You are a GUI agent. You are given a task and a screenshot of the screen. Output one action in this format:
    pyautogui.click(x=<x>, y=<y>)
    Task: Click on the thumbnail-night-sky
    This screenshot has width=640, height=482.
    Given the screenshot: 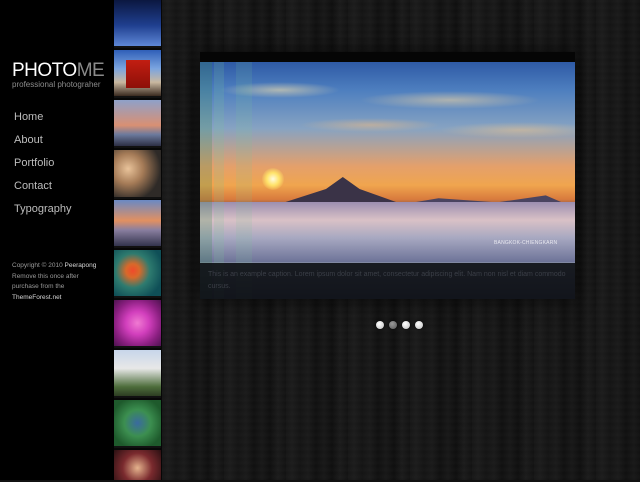 What is the action you would take?
    pyautogui.click(x=137, y=24)
    